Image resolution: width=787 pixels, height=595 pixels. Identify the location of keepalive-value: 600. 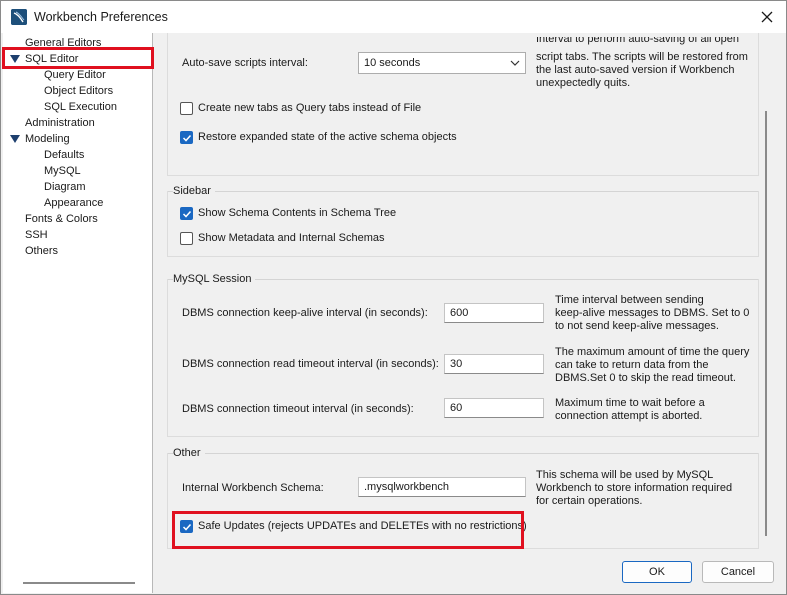
(459, 313).